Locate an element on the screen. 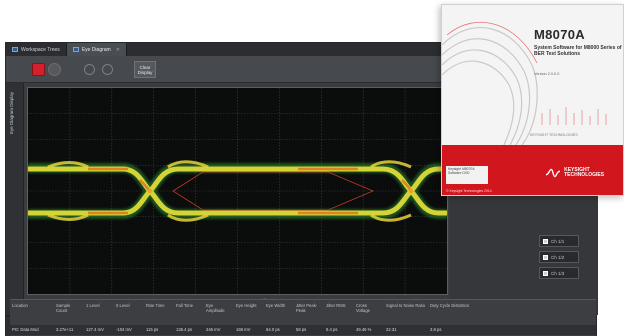 The width and height of the screenshot is (624, 336). keysight-logo: KEYSIGHT TECHNOLOGIES is located at coordinates (584, 173).